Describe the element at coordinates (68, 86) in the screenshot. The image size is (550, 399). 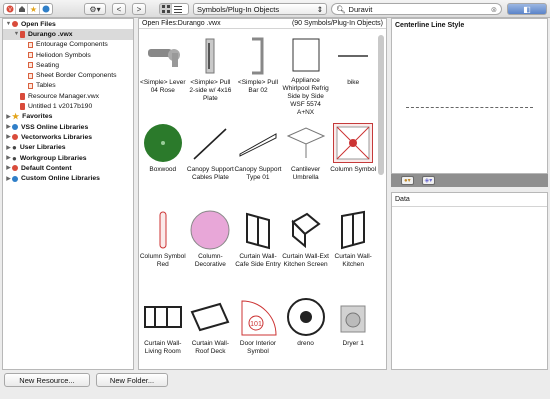
I see `tree-item: Tables` at that location.